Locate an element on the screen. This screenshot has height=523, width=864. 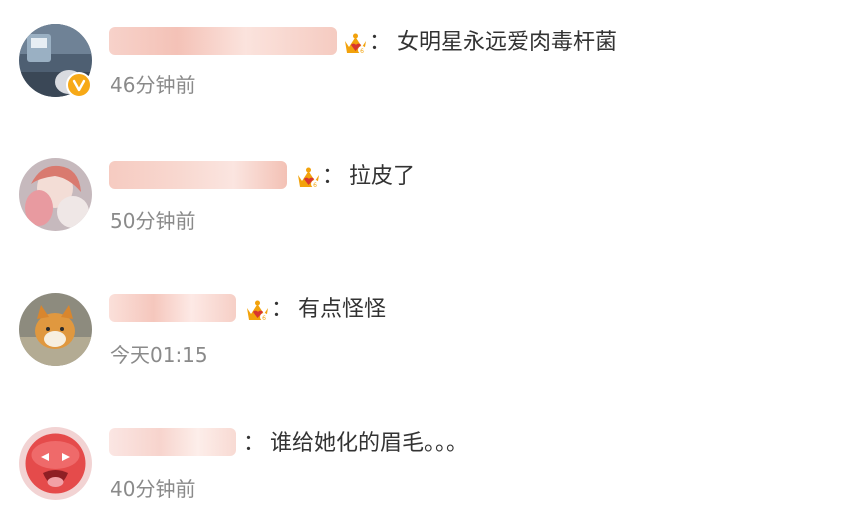
comment-timestamp: 50分钟前 is located at coordinates (153, 221).